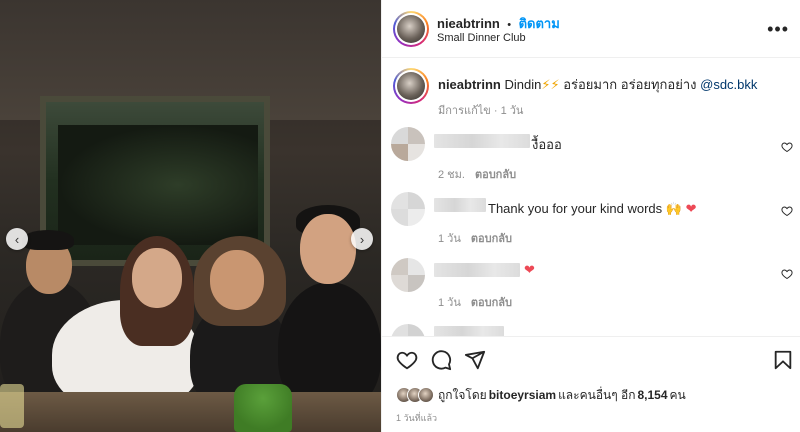 The width and height of the screenshot is (800, 432). I want to click on comment-icon, so click(441, 360).